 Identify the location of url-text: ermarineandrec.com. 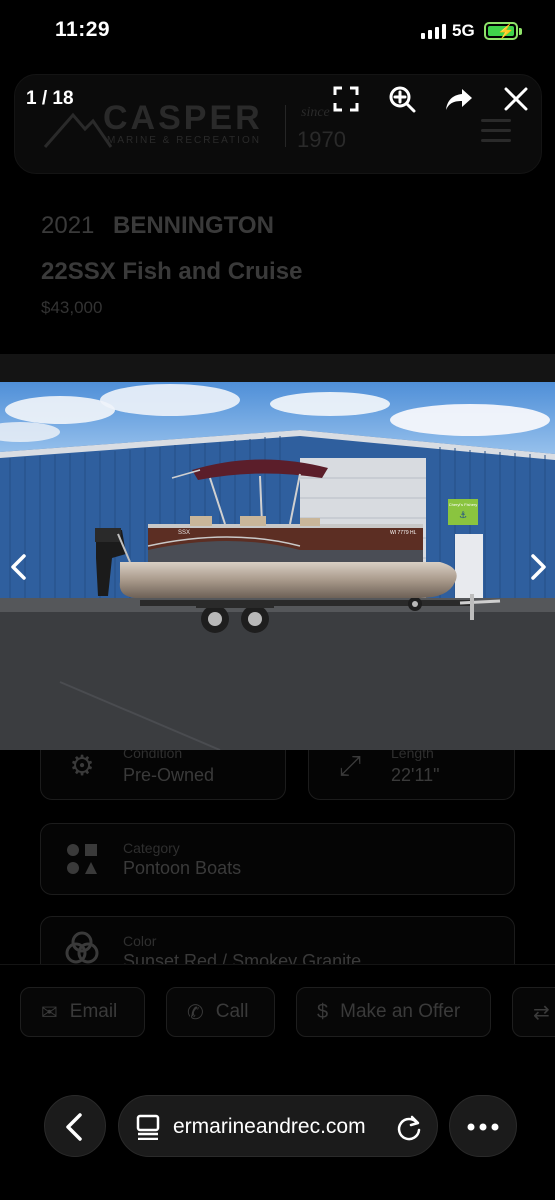
(269, 1126).